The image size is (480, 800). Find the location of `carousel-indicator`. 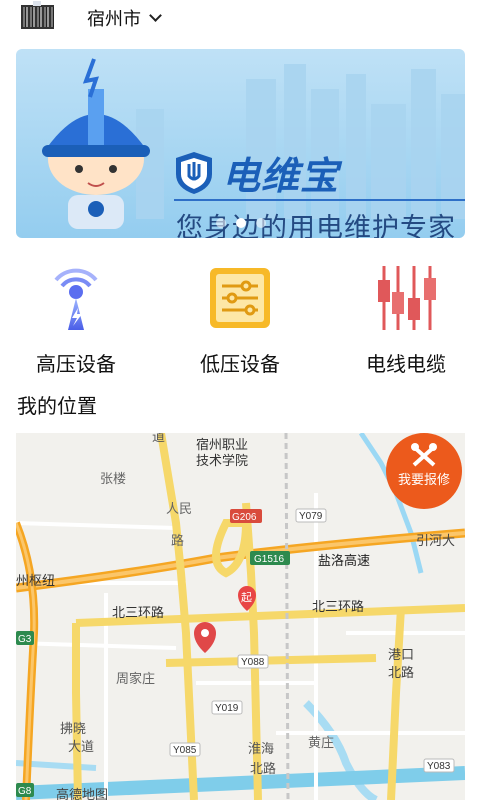

carousel-indicator is located at coordinates (240, 223).